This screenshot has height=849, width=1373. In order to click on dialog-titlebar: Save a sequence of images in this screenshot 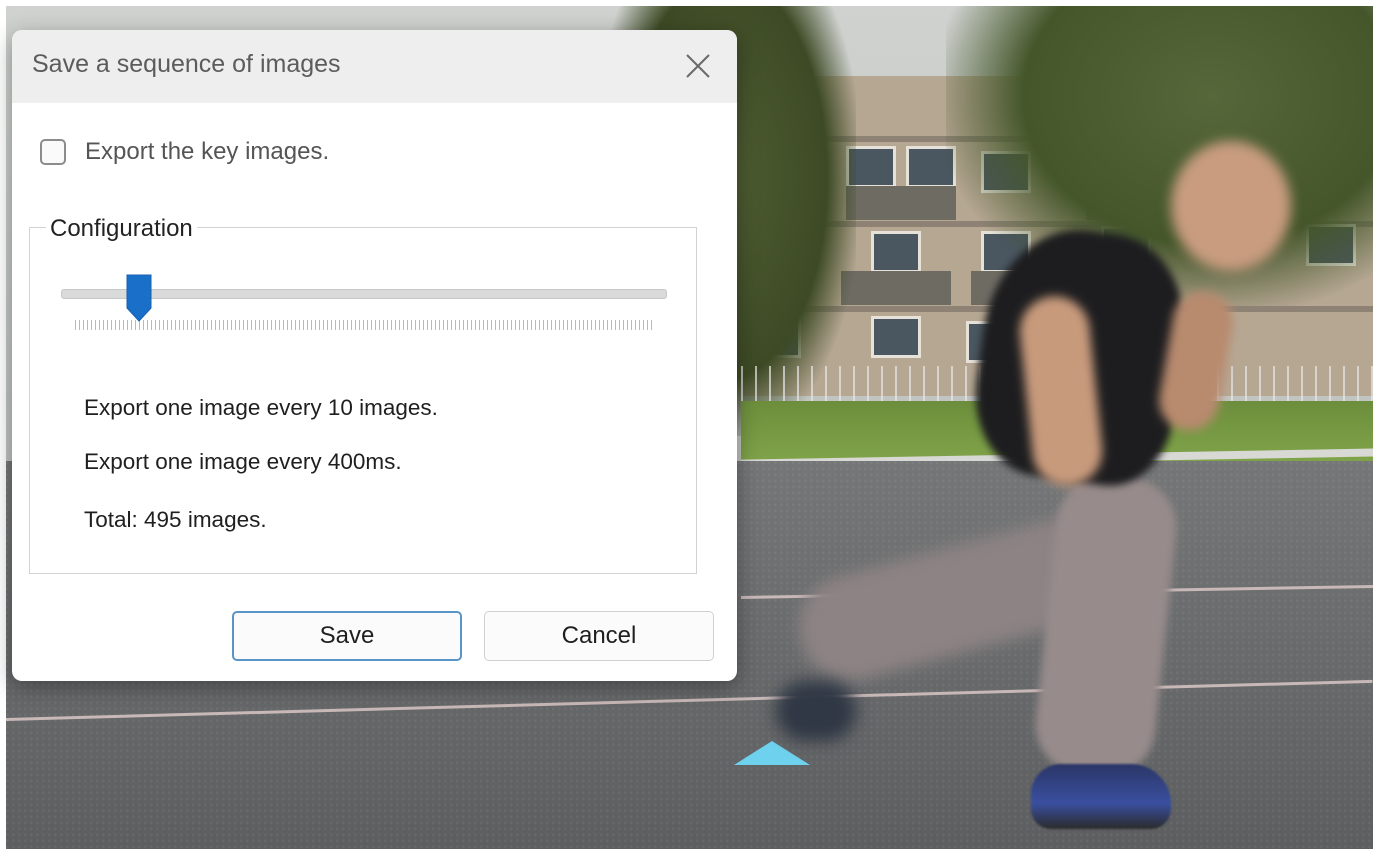, I will do `click(374, 66)`.